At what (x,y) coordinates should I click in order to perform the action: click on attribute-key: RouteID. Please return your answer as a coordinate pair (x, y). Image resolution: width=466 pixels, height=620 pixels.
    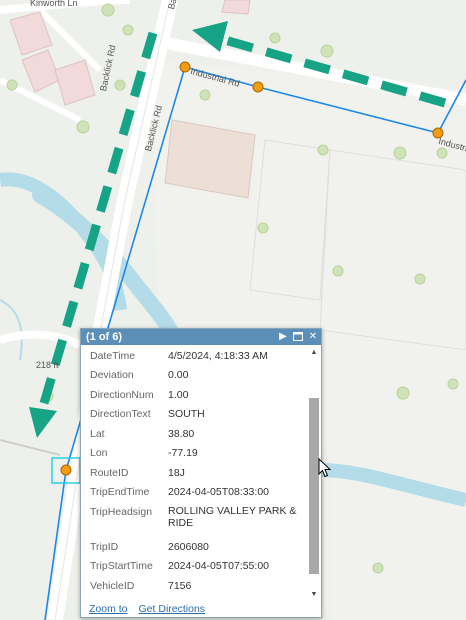
    Looking at the image, I should click on (109, 472).